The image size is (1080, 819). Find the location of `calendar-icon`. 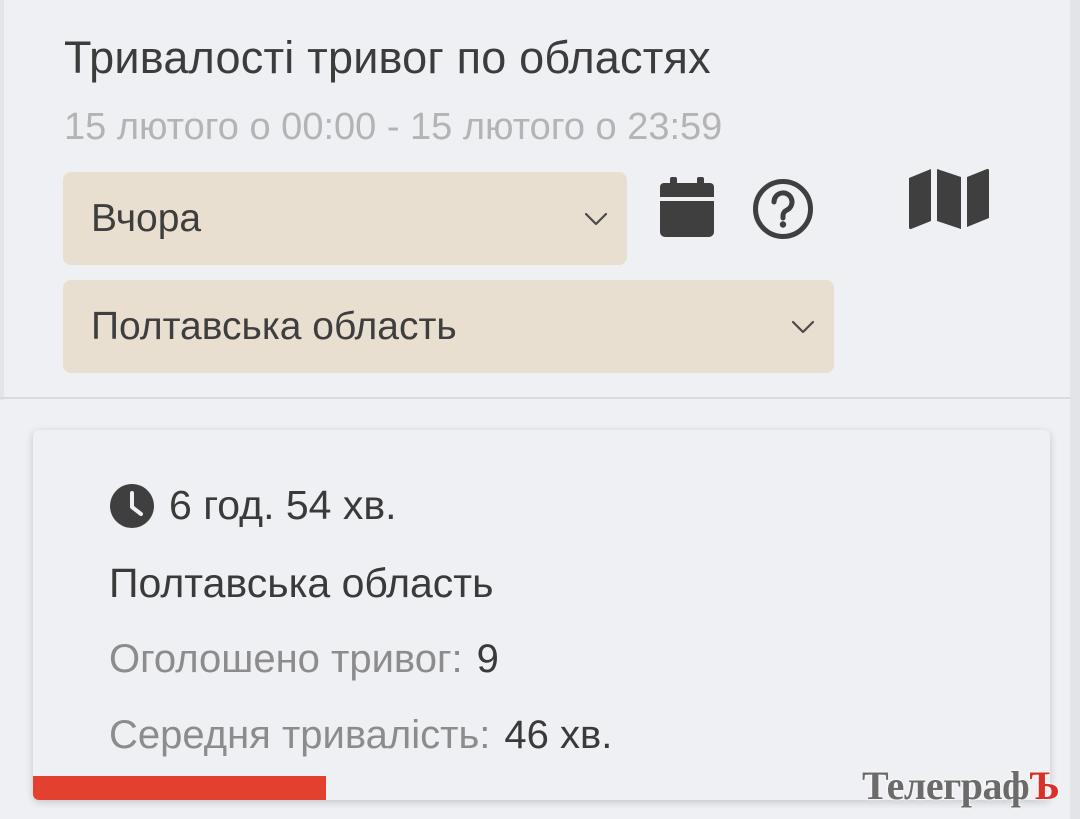

calendar-icon is located at coordinates (687, 209).